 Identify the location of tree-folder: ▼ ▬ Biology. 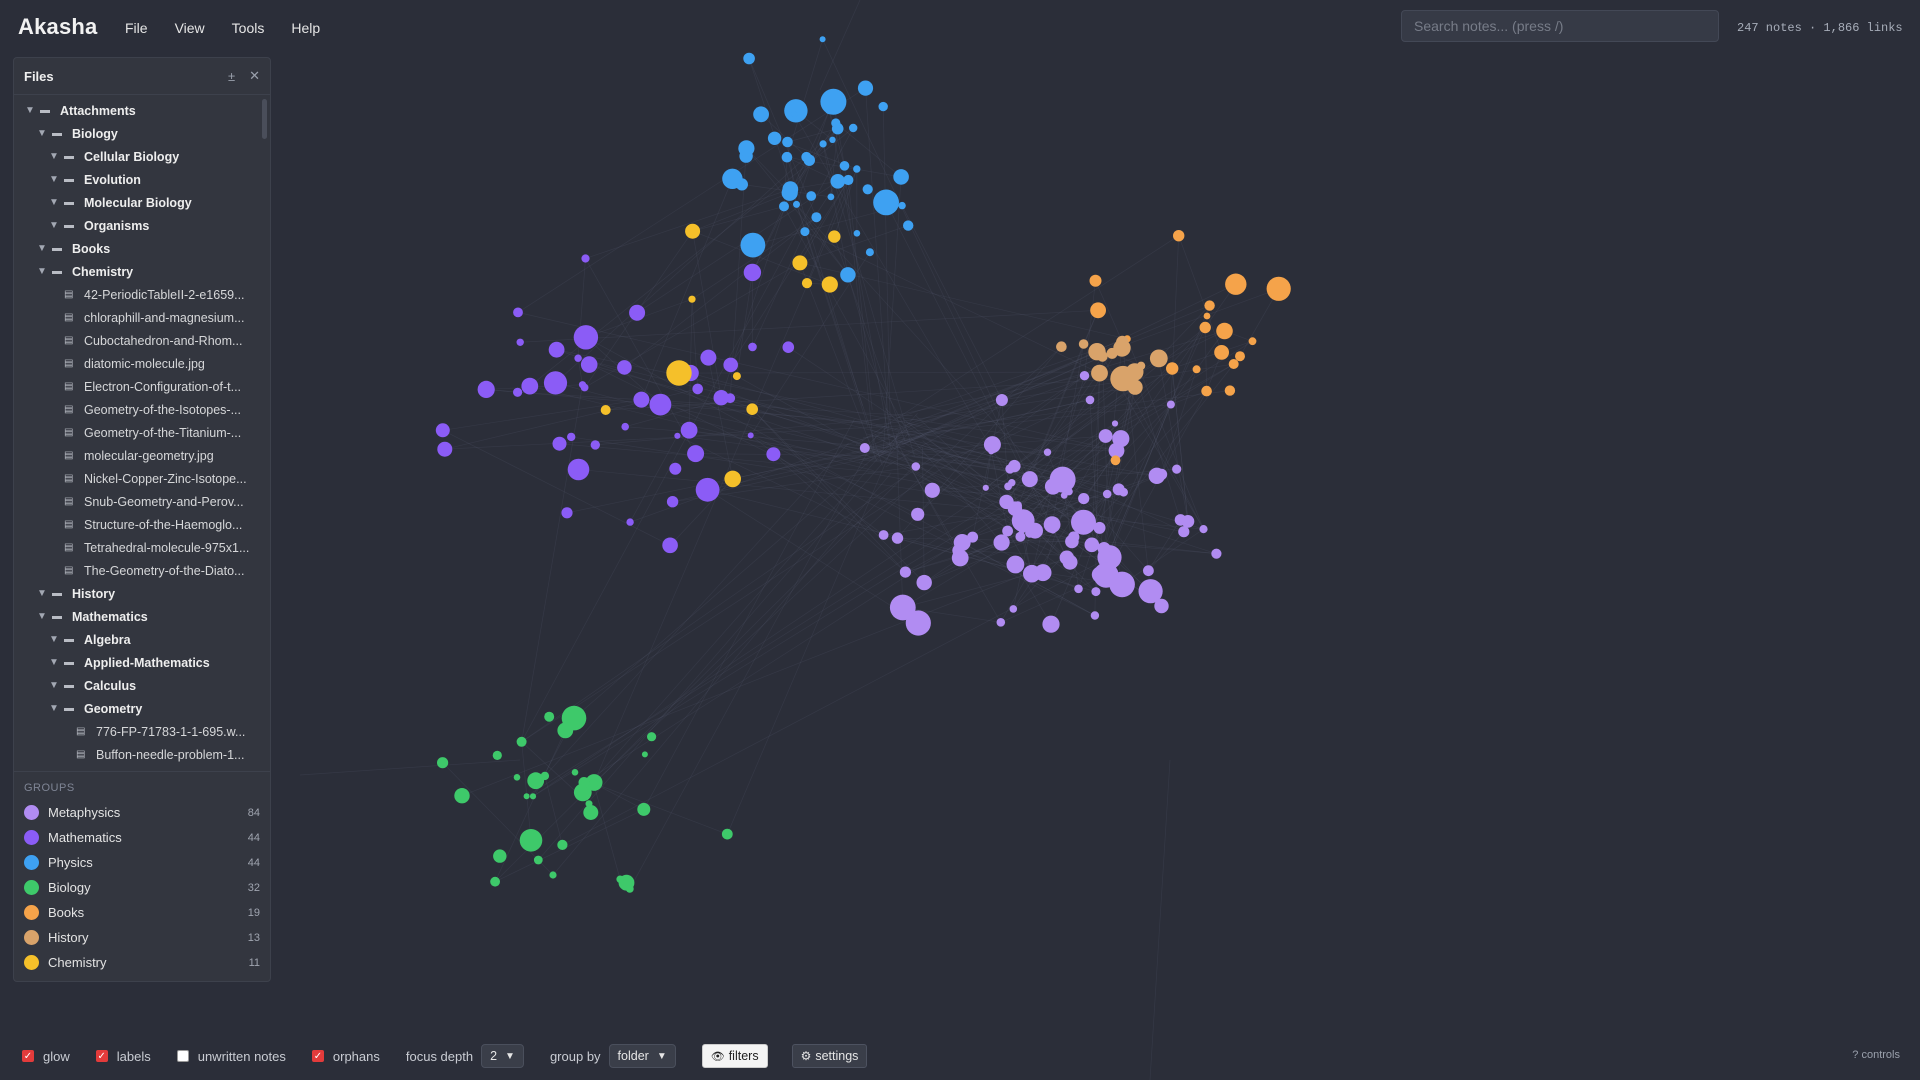
(142, 133).